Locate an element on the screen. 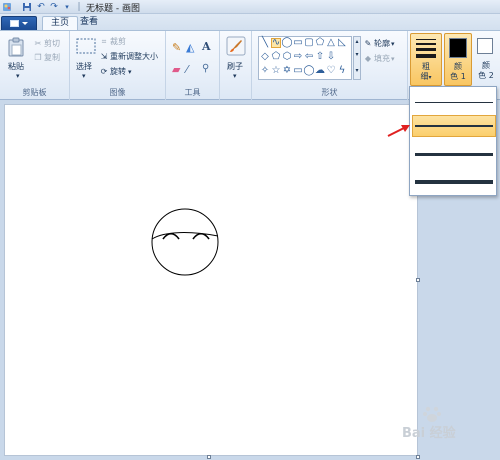 The image size is (500, 460). oval-shape-icon: ◯ is located at coordinates (286, 43).